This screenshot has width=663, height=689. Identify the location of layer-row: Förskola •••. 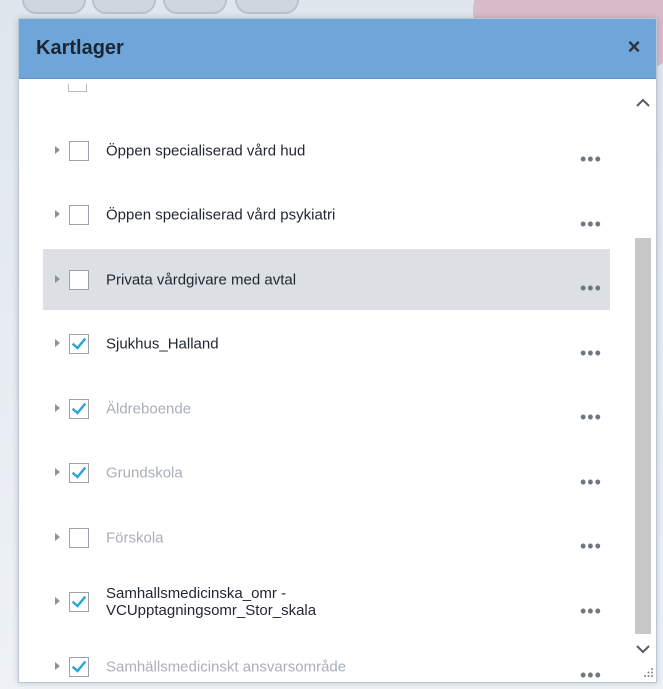
(326, 537).